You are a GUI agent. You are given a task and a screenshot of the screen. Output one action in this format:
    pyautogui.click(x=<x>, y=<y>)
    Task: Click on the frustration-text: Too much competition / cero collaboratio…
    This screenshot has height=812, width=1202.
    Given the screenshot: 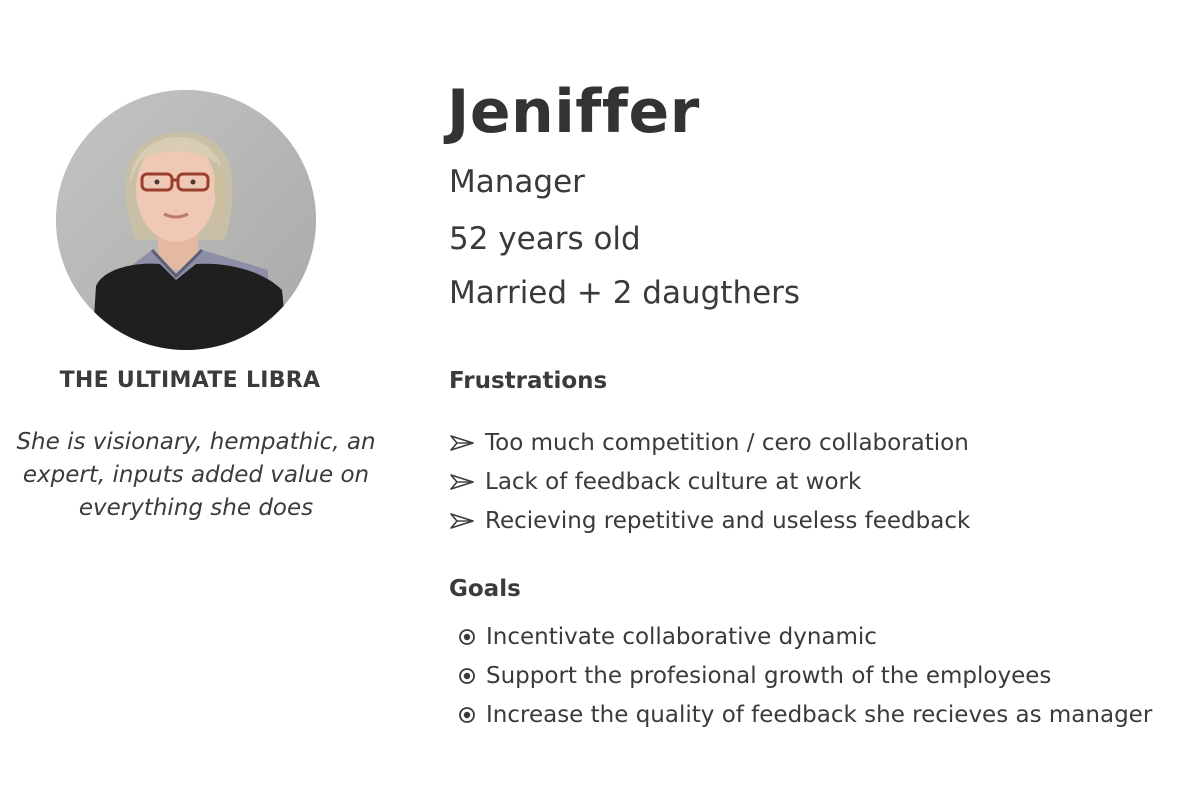 What is the action you would take?
    pyautogui.click(x=727, y=442)
    